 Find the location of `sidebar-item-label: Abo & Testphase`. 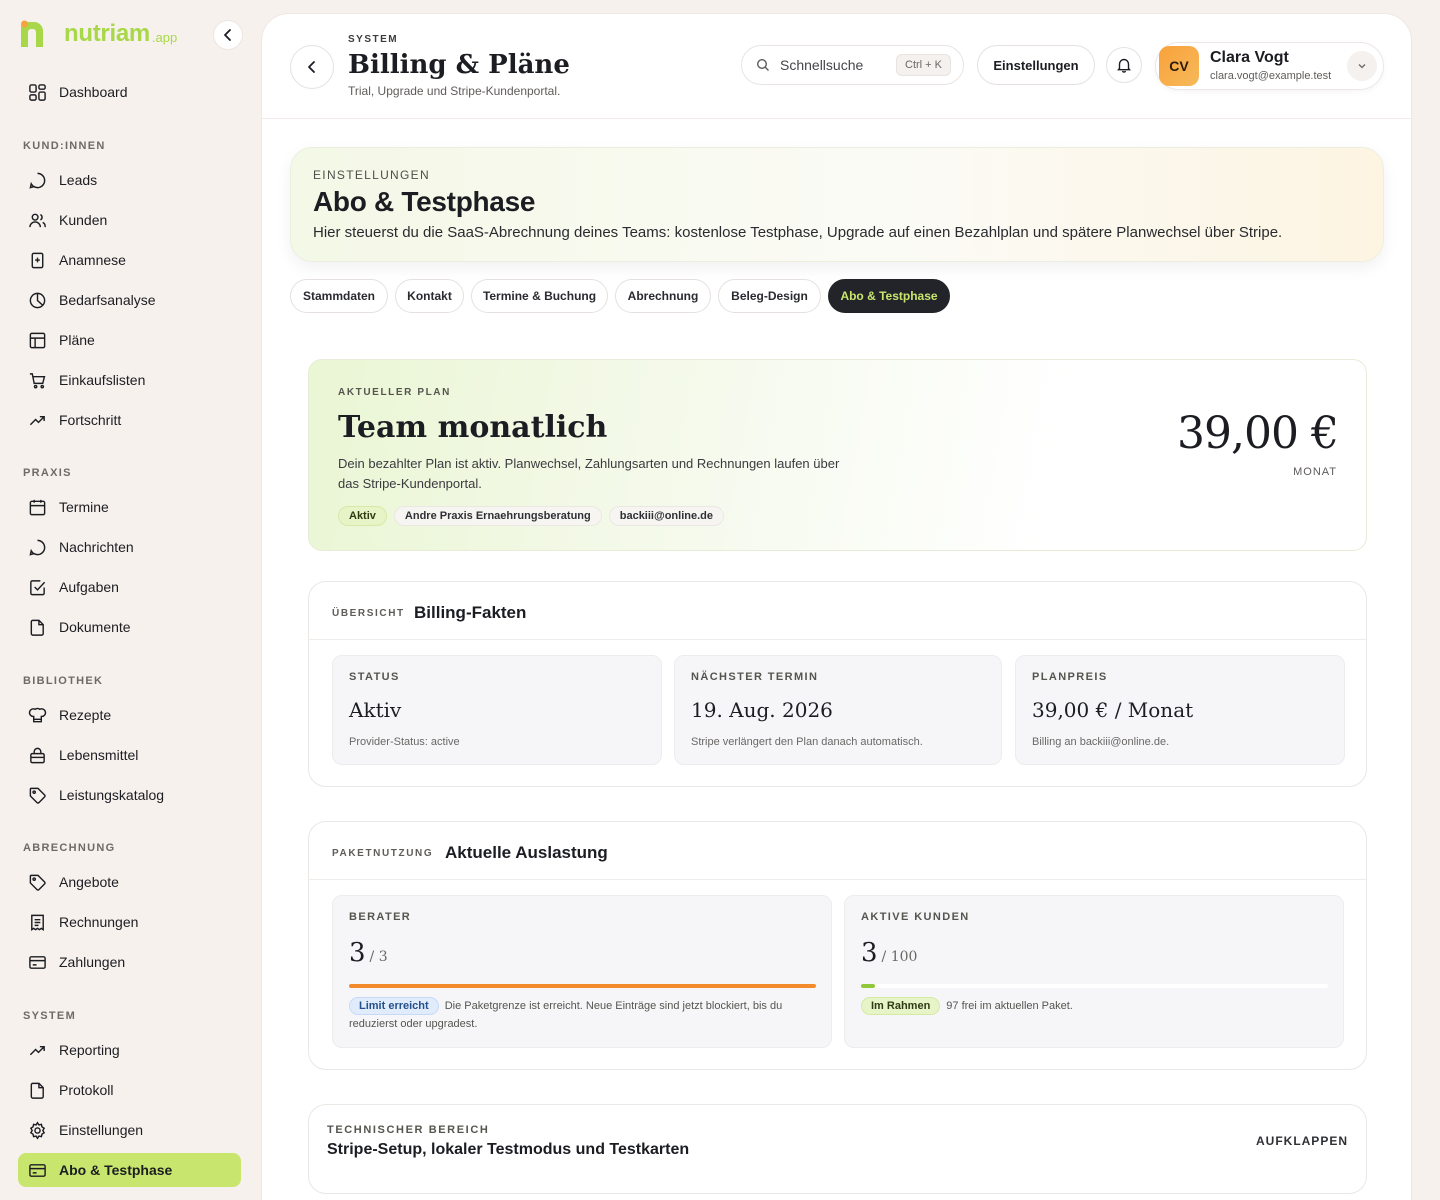

sidebar-item-label: Abo & Testphase is located at coordinates (116, 1170).